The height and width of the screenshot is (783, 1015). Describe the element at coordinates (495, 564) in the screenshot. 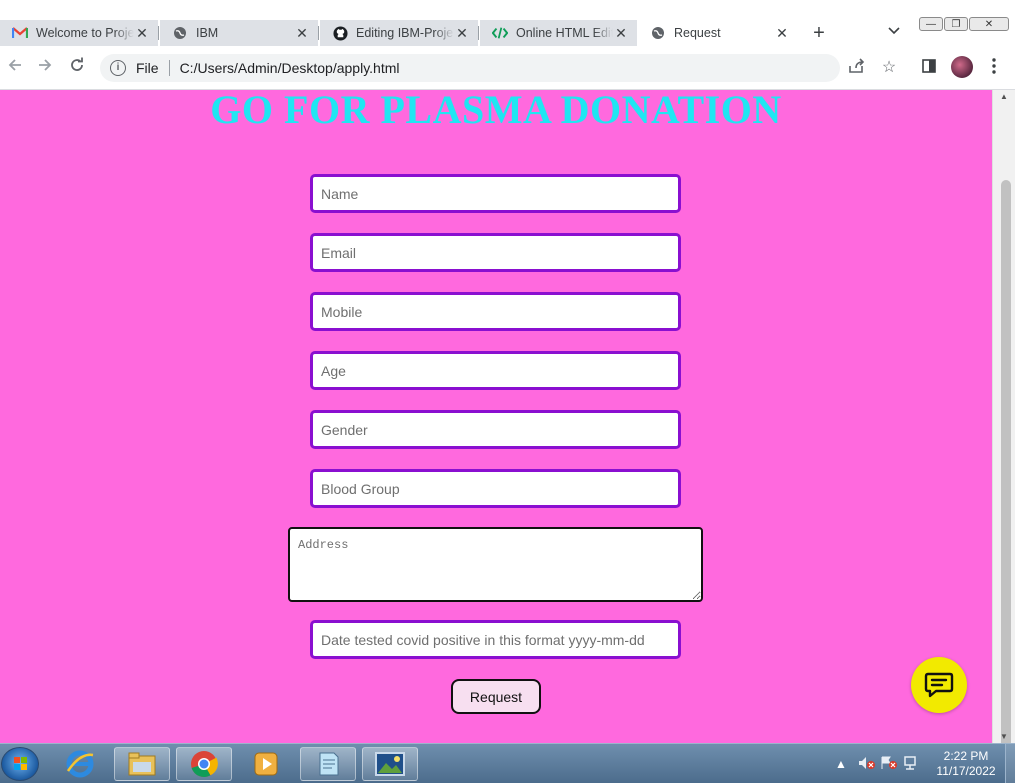

I see `address-field` at that location.